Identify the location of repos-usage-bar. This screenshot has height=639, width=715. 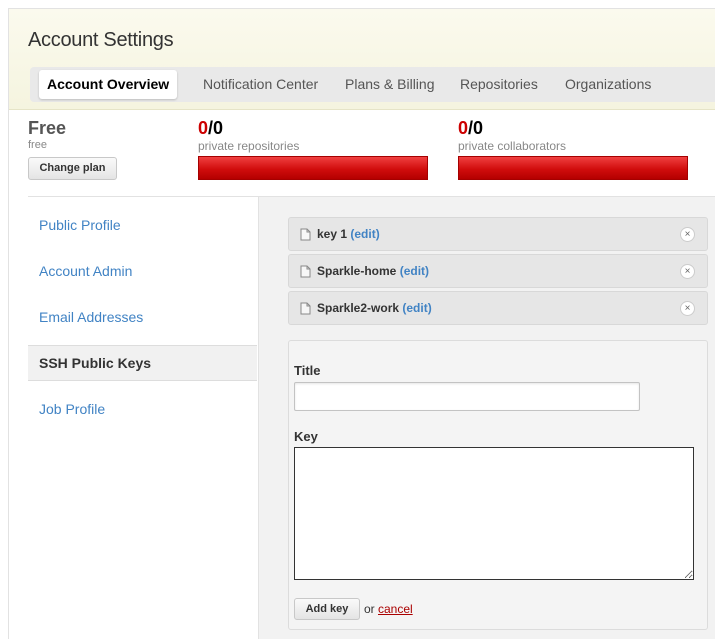
(313, 168).